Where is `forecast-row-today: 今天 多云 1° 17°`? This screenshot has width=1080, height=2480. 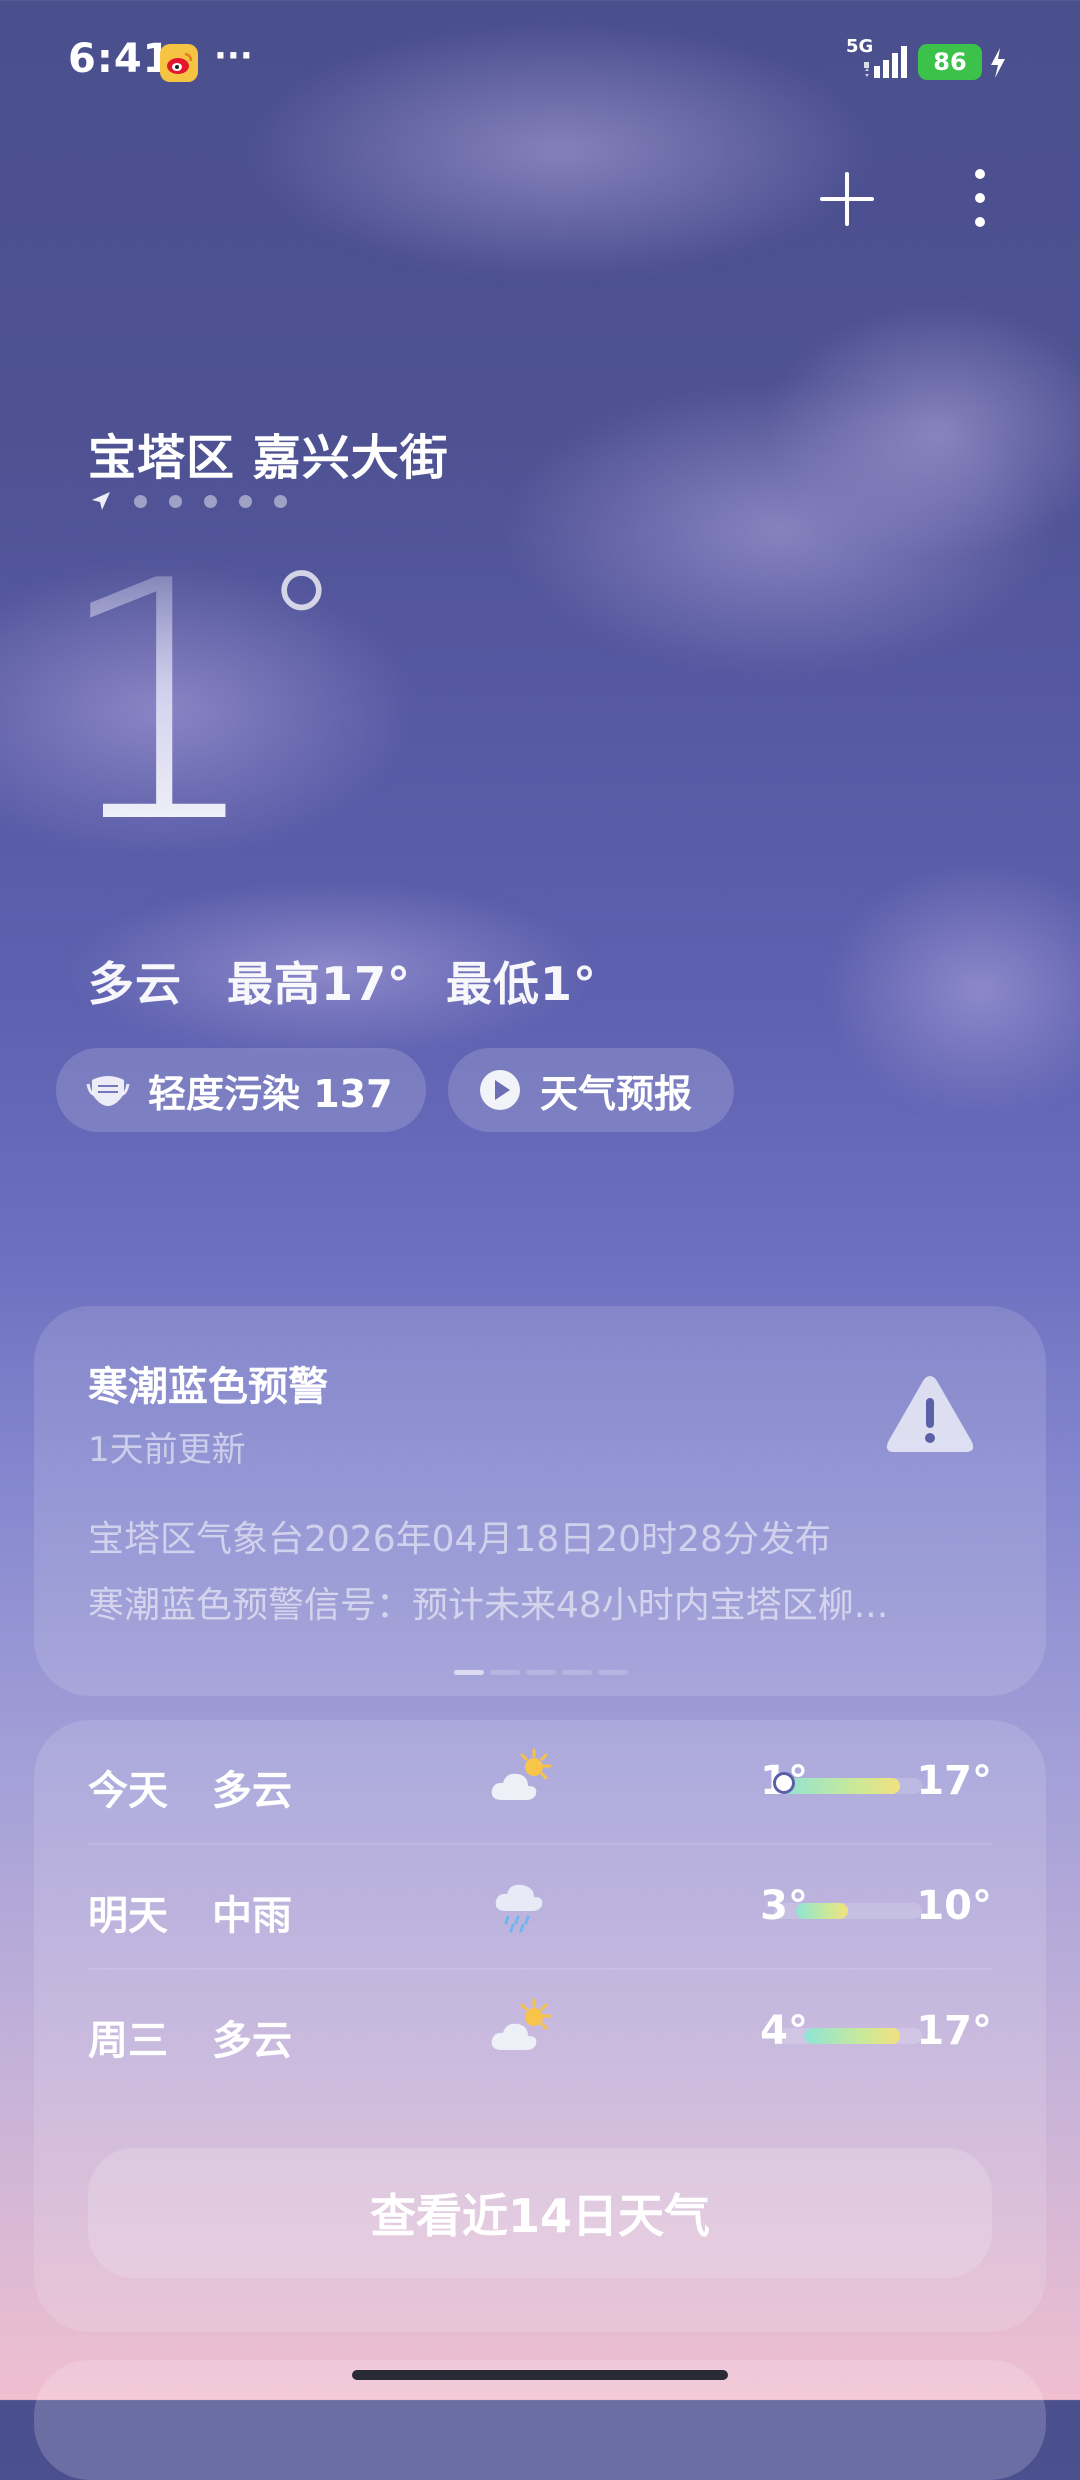 forecast-row-today: 今天 多云 1° 17° is located at coordinates (540, 1782).